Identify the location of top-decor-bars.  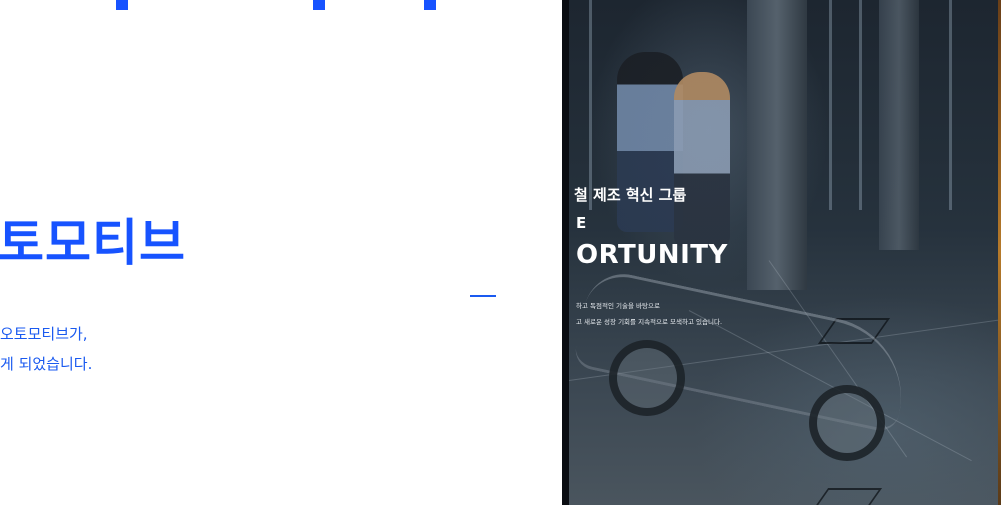
(270, 5).